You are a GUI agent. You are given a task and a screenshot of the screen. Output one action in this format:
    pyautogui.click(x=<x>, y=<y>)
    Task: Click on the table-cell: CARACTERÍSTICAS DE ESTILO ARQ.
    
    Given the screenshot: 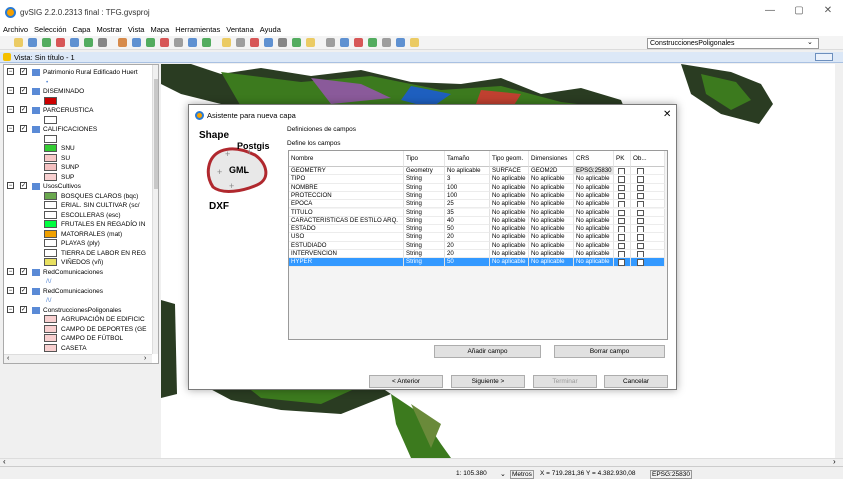 What is the action you would take?
    pyautogui.click(x=346, y=221)
    